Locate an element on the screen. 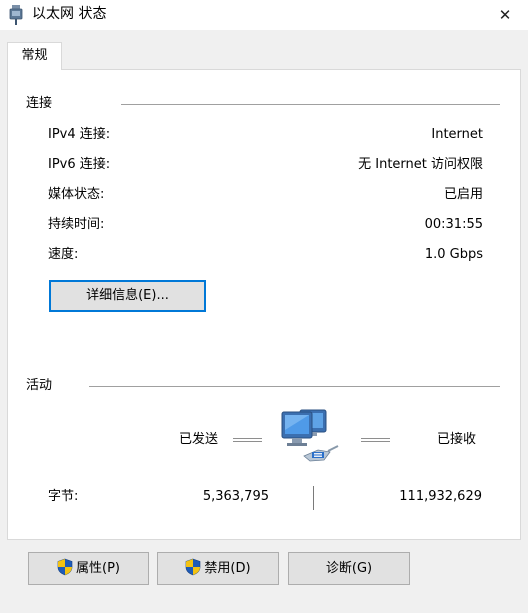 The image size is (528, 613). properties-button-label: 属性(P) is located at coordinates (98, 568).